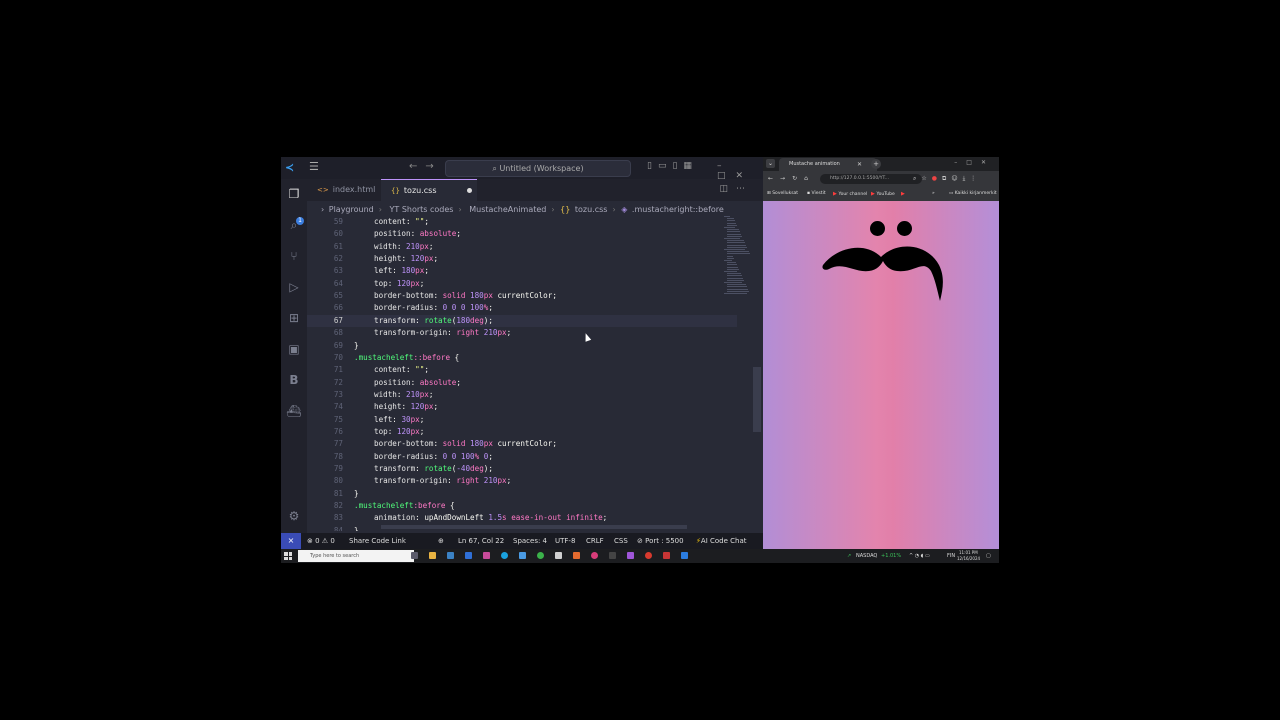 The height and width of the screenshot is (720, 1280). What do you see at coordinates (530, 541) in the screenshot?
I see `indentation: Spaces: 4` at bounding box center [530, 541].